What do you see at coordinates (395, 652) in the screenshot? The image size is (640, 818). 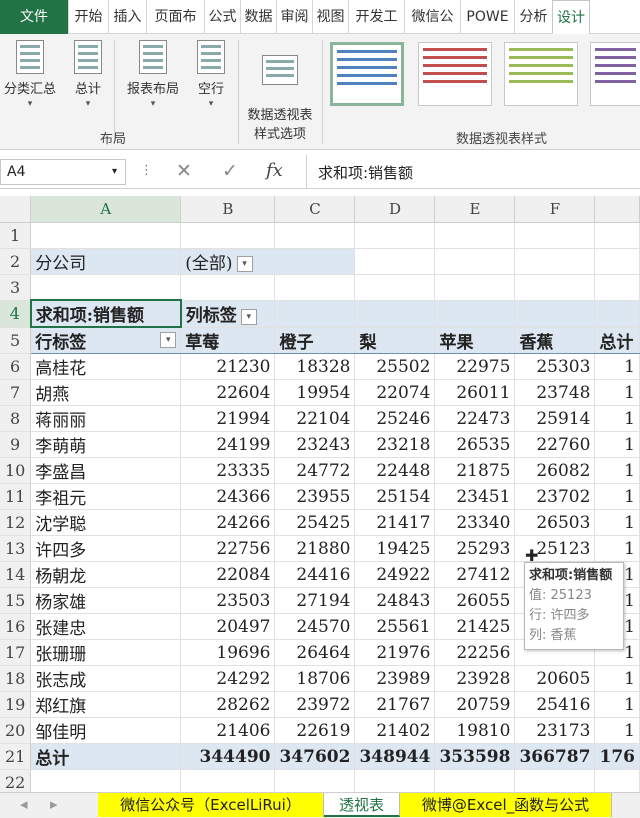 I see `value-cell: 21976` at bounding box center [395, 652].